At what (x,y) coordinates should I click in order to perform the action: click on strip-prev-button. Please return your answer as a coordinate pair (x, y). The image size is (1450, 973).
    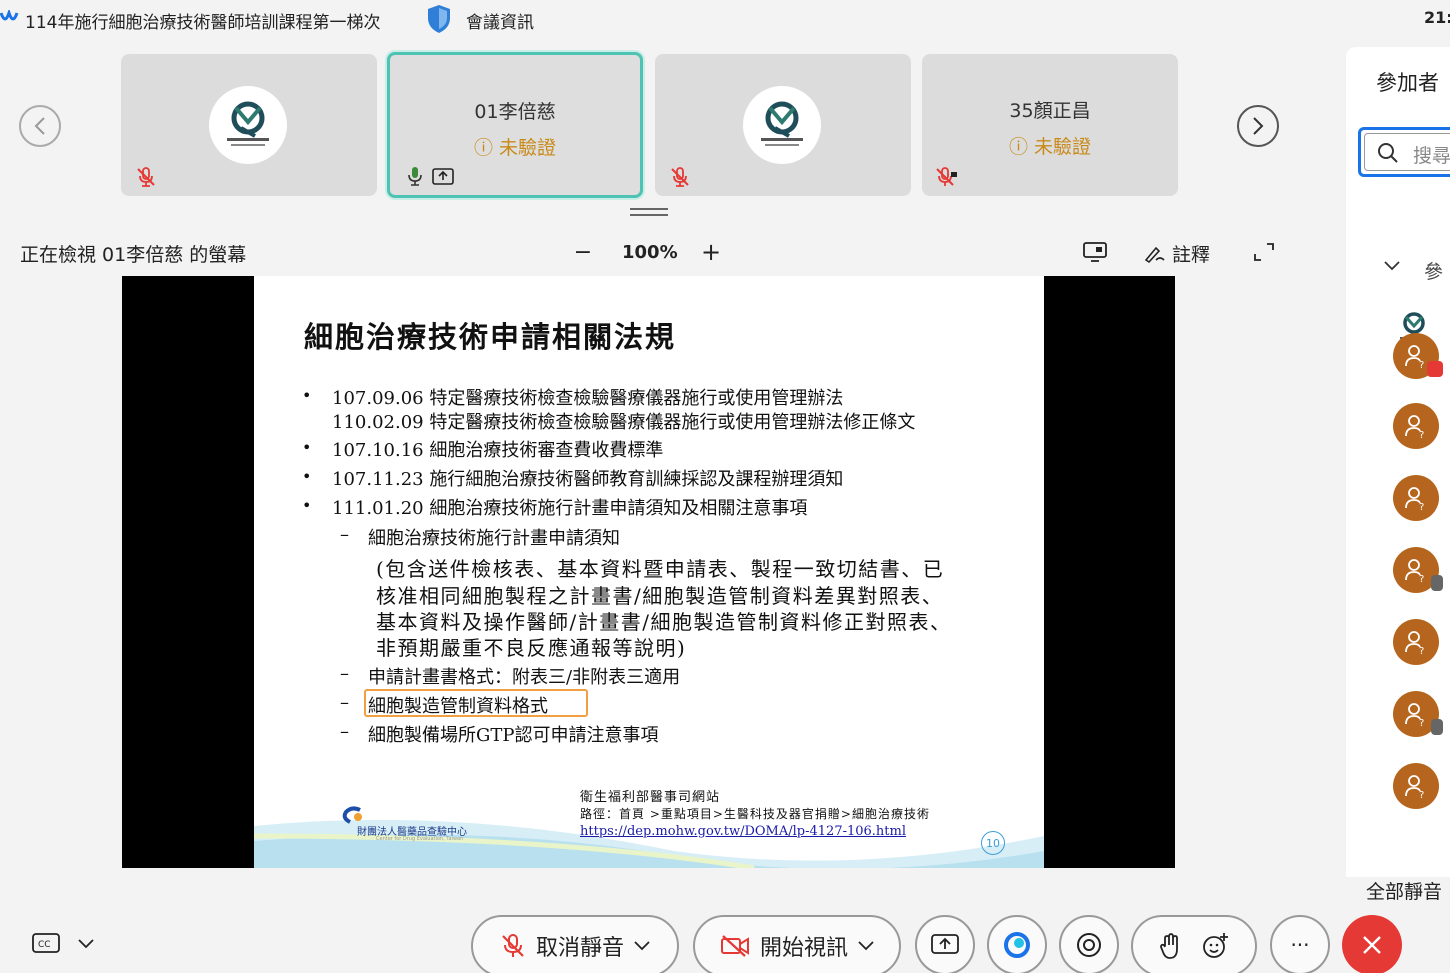
    Looking at the image, I should click on (40, 126).